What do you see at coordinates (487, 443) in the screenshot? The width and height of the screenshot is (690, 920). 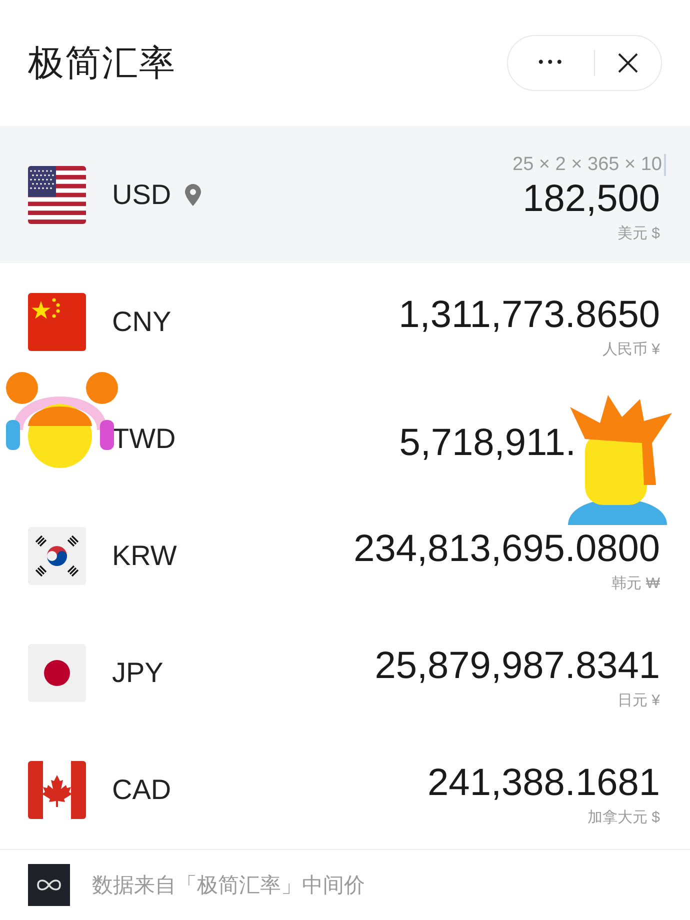 I see `amount-value: 5,718,911.` at bounding box center [487, 443].